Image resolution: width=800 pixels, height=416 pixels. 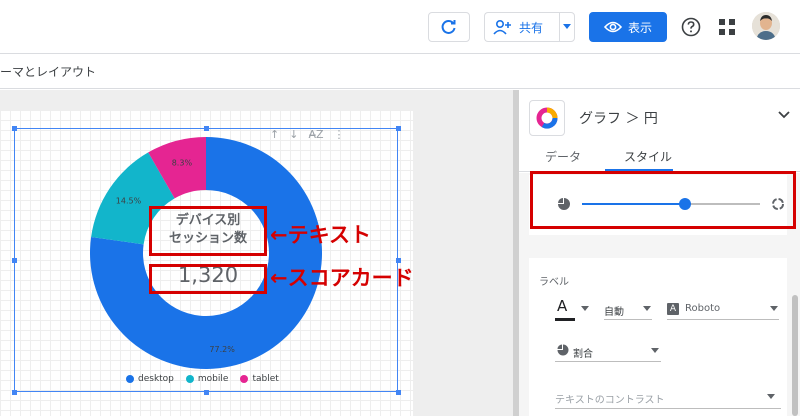 I want to click on font-size-select: 自動, so click(x=614, y=310).